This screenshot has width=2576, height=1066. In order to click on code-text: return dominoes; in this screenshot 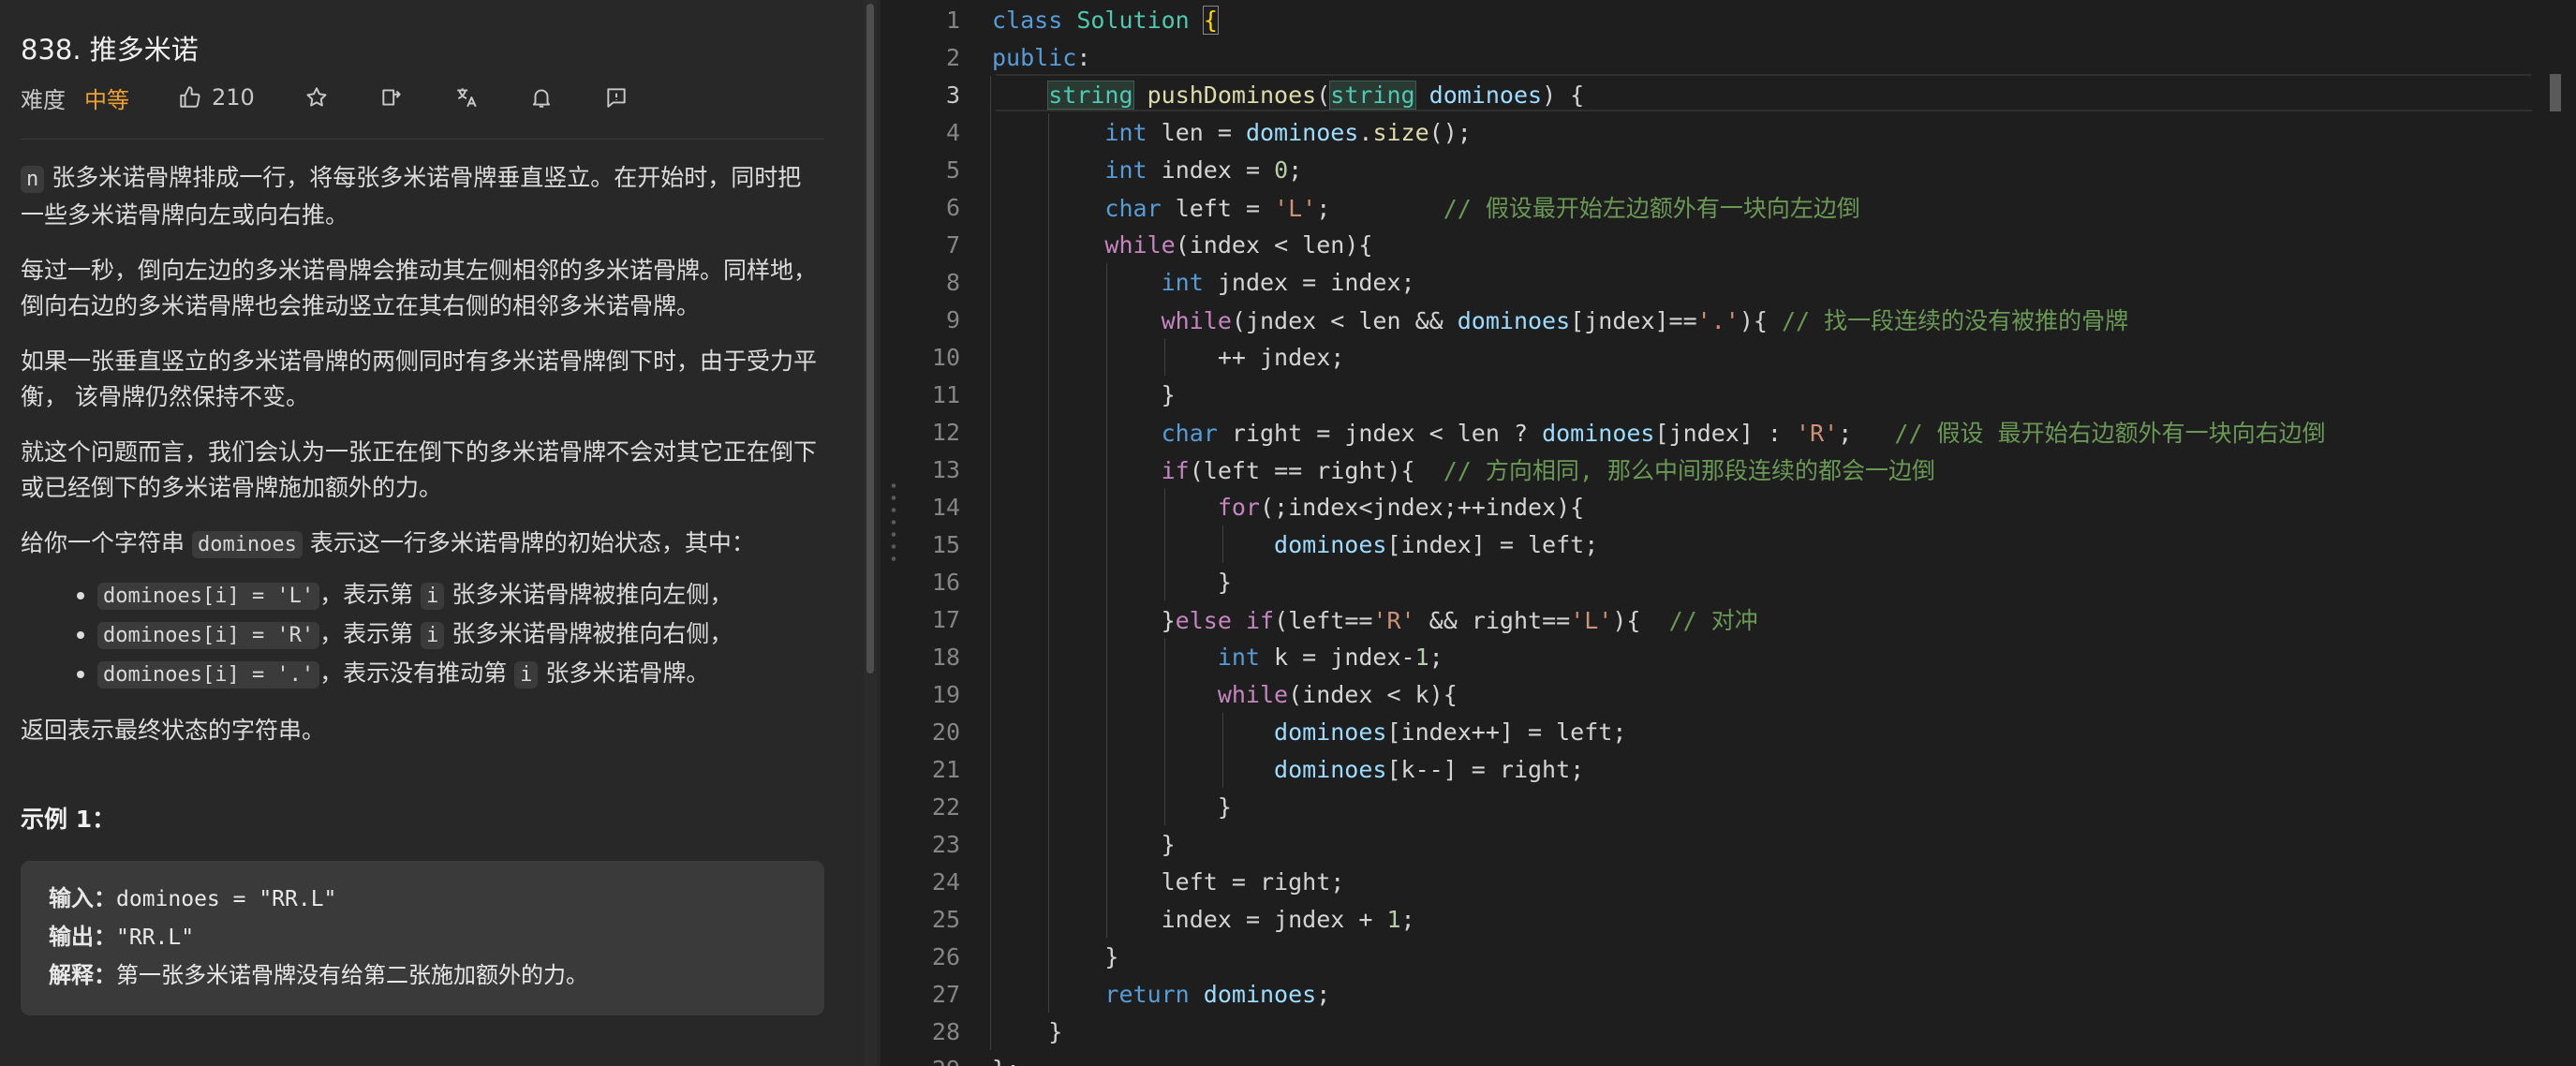, I will do `click(1217, 994)`.